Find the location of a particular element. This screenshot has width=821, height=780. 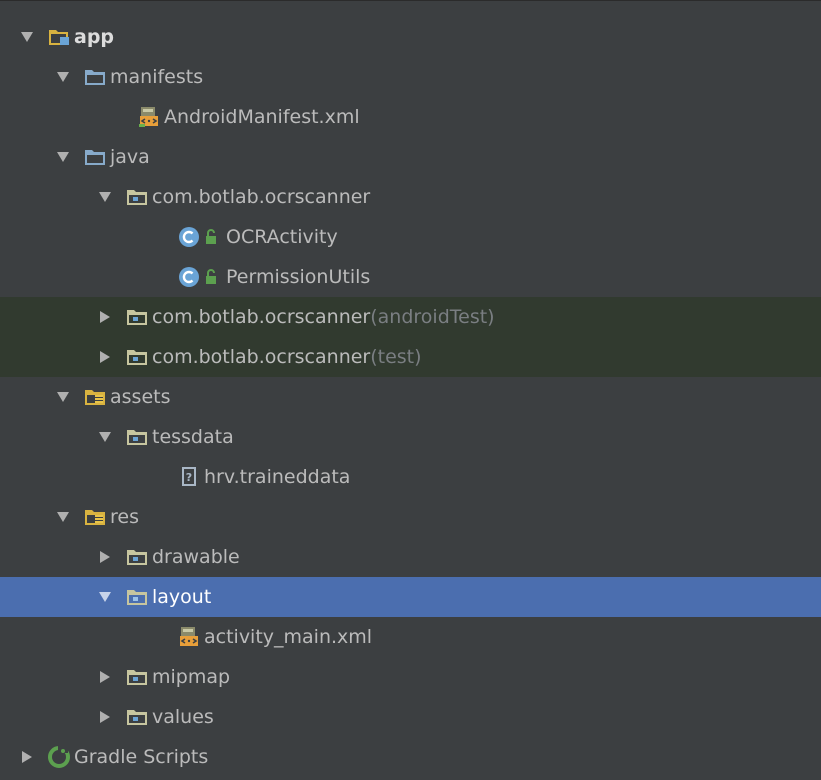

tree-row-label: PermissionUtils is located at coordinates (298, 277).